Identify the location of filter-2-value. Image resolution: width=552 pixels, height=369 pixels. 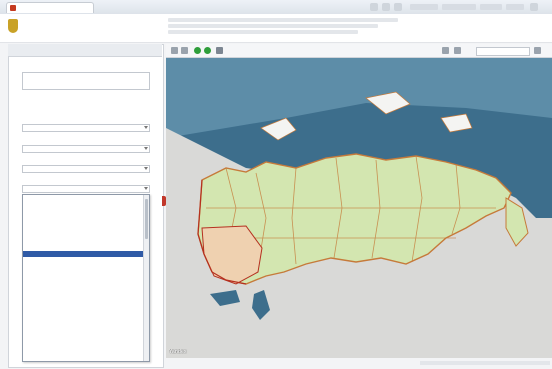
(80, 149).